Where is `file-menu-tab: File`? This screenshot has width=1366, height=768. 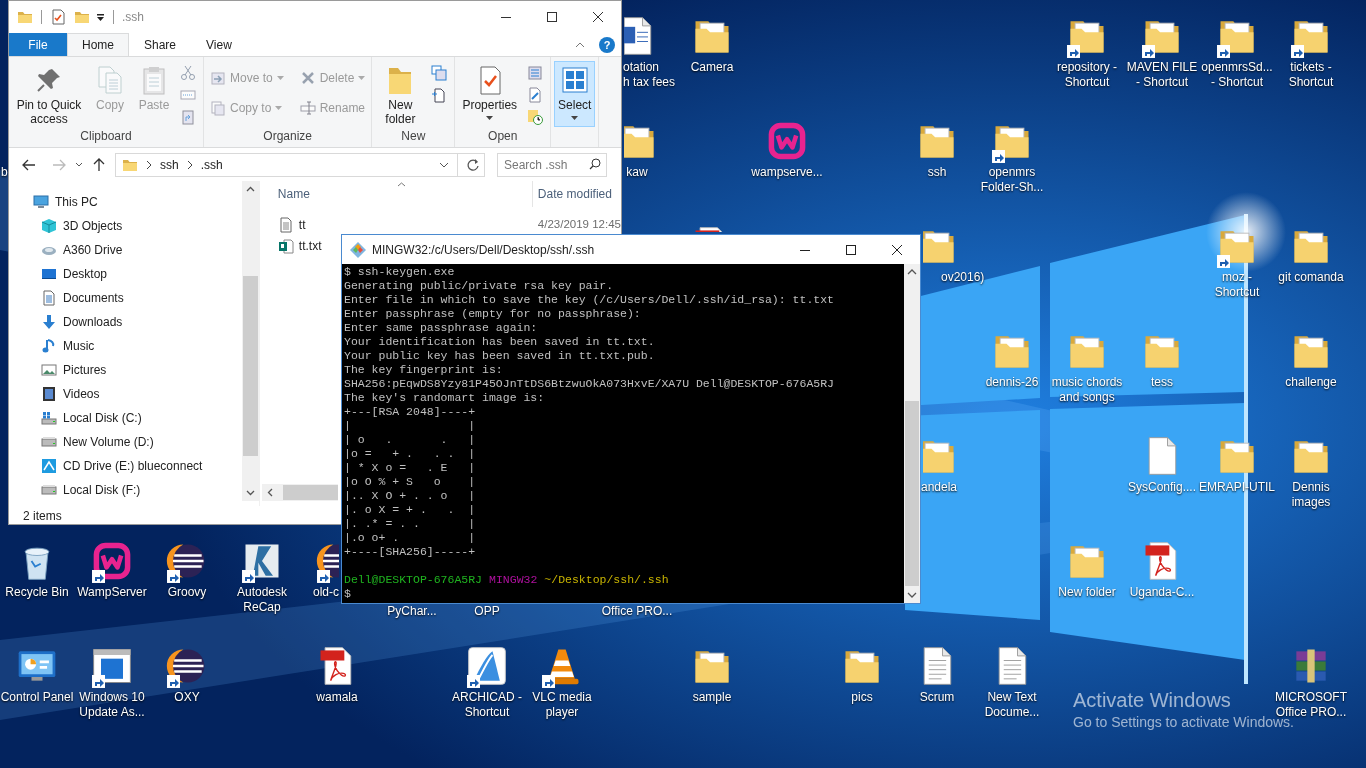 file-menu-tab: File is located at coordinates (38, 44).